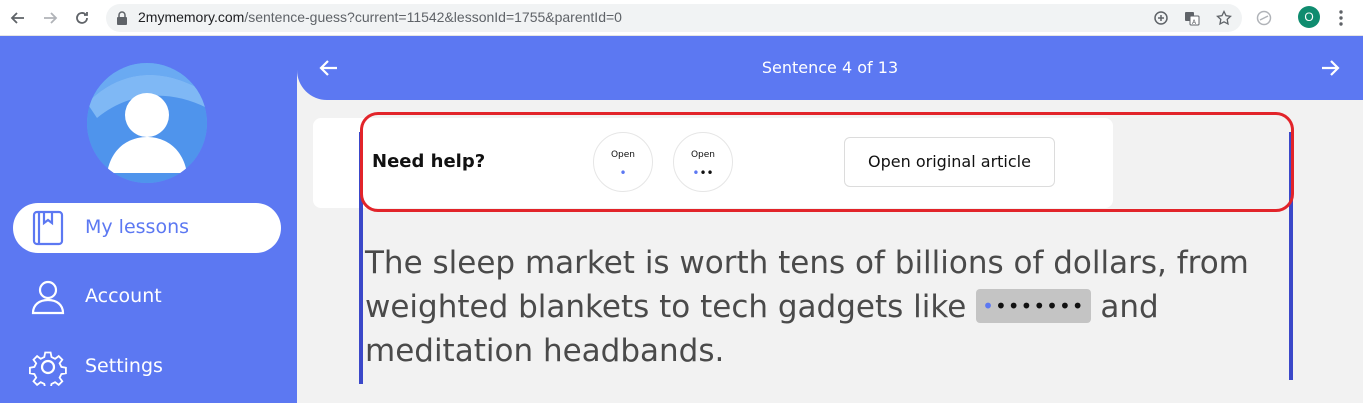 This screenshot has height=403, width=1363. I want to click on sidebar-item-label: My lessons, so click(137, 227).